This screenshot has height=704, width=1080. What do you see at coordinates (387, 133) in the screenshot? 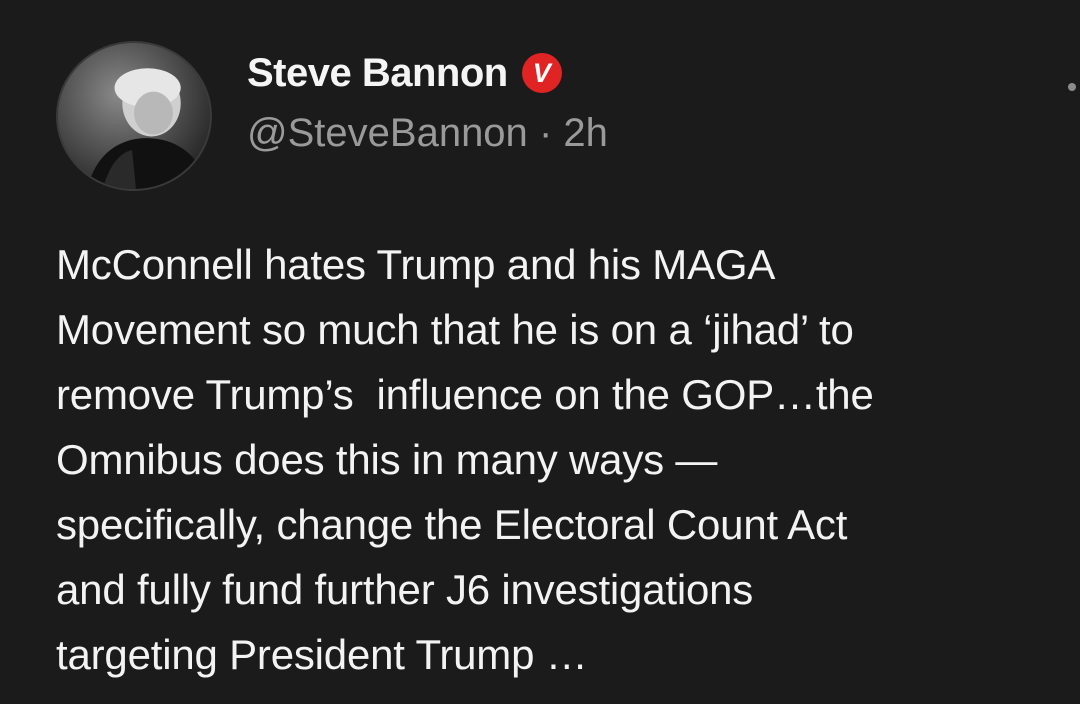
I see `author-handle: @SteveBannon` at bounding box center [387, 133].